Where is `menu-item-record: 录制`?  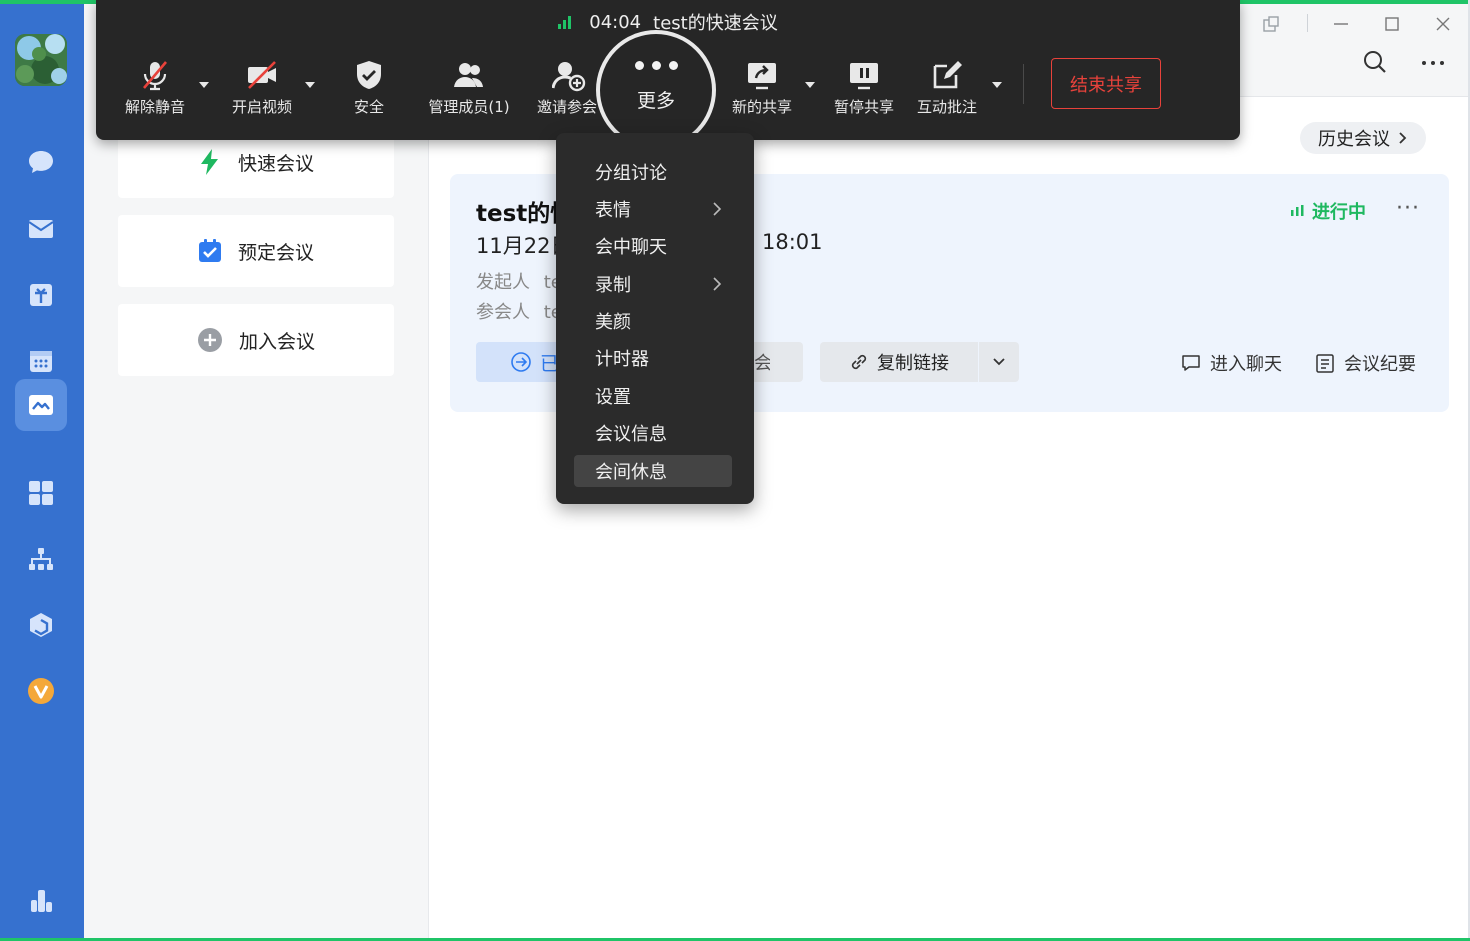
menu-item-record: 录制 is located at coordinates (653, 284).